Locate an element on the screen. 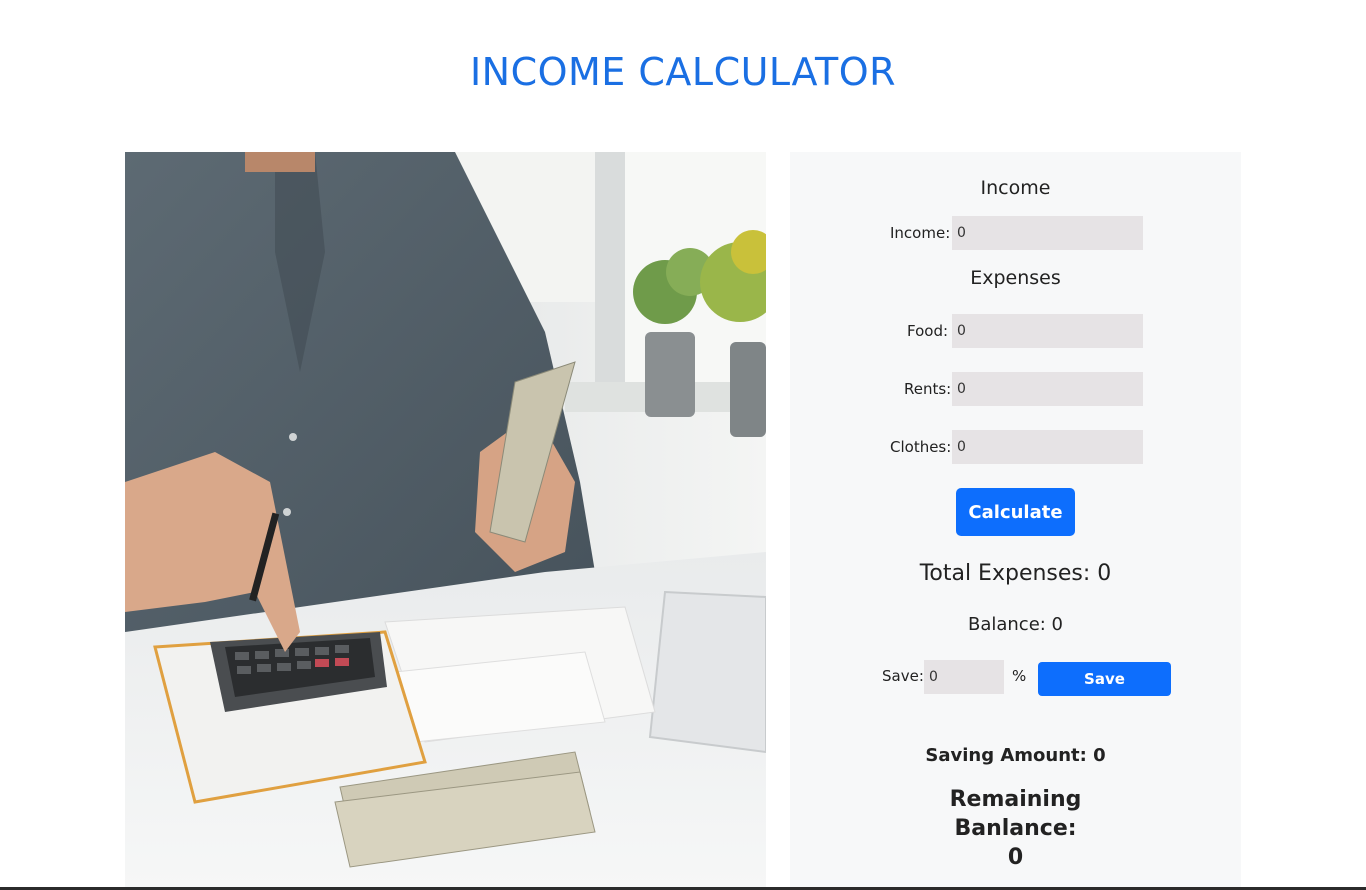 The height and width of the screenshot is (890, 1366). food-label: Food: is located at coordinates (928, 331).